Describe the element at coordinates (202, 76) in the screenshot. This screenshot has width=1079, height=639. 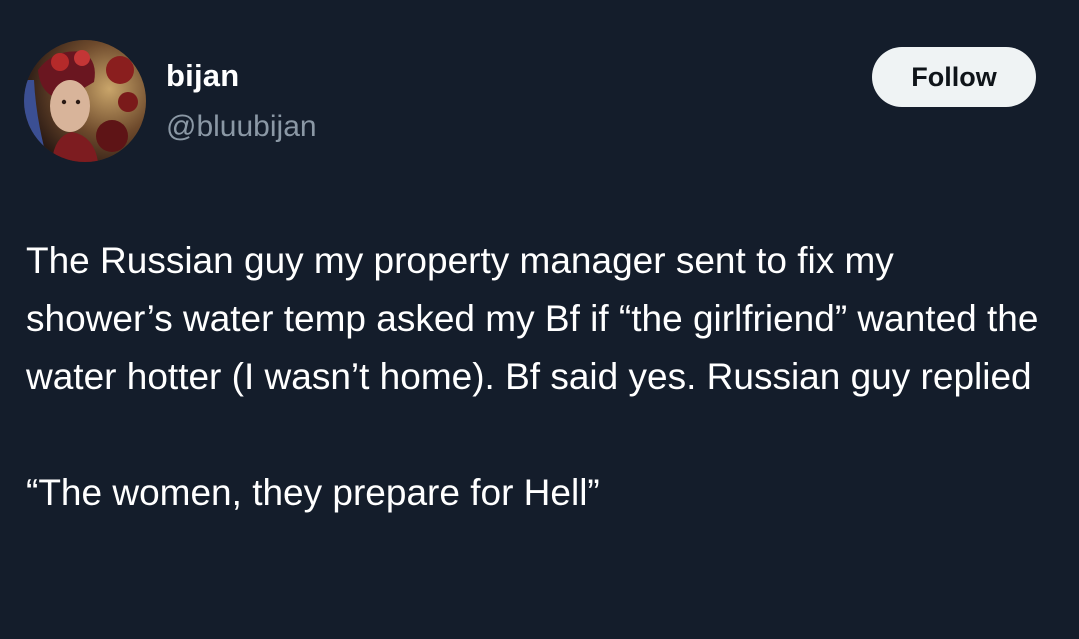
I see `author-display-name: bijan` at that location.